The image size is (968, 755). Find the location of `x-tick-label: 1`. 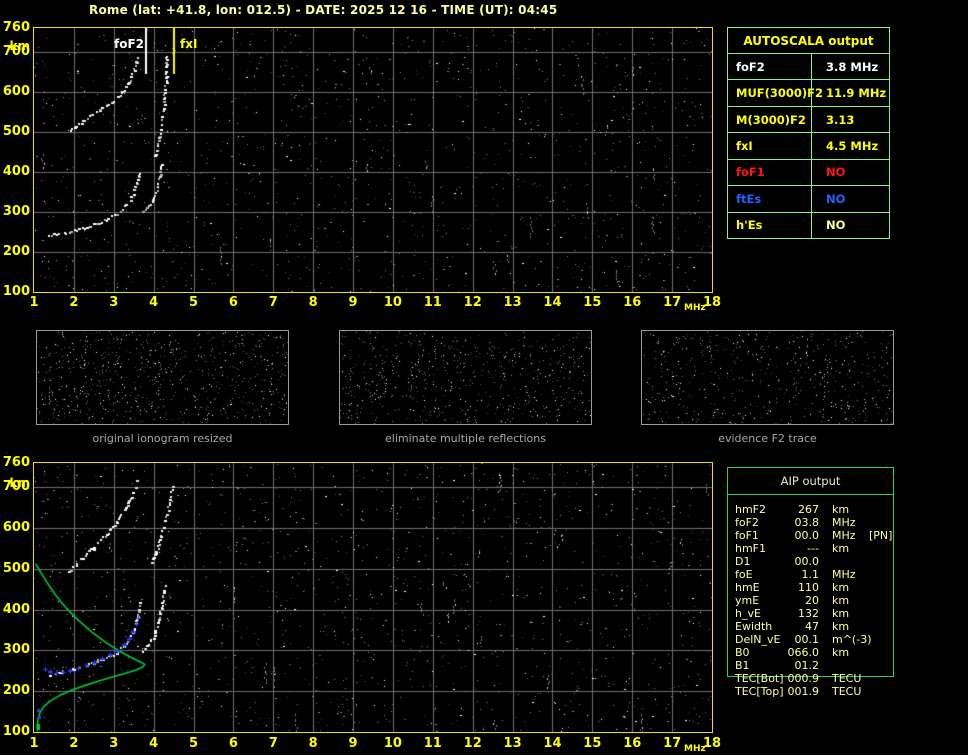

x-tick-label: 1 is located at coordinates (34, 743).